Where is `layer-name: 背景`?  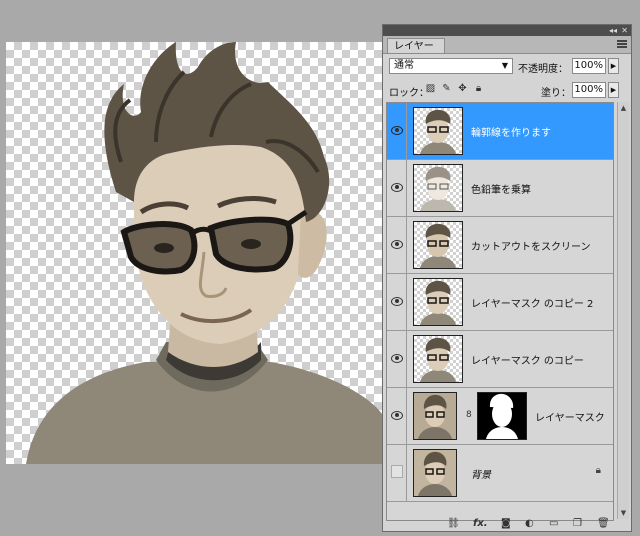 layer-name: 背景 is located at coordinates (481, 473).